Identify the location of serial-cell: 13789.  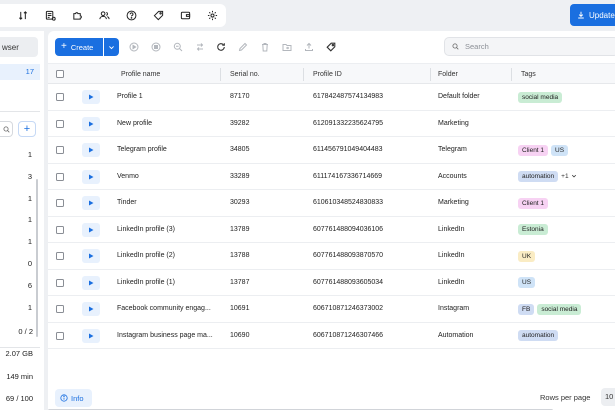
(240, 229).